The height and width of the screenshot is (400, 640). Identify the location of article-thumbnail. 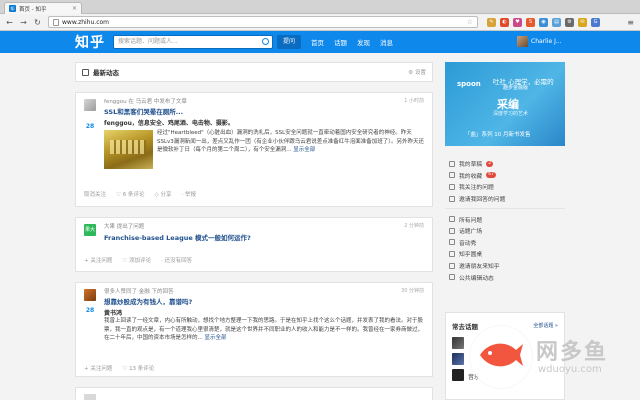
(128, 149).